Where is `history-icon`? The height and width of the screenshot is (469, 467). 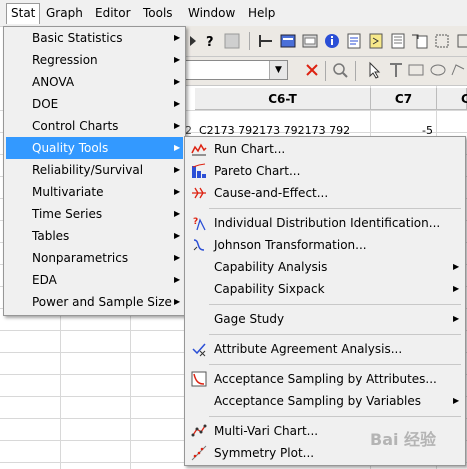 history-icon is located at coordinates (354, 41).